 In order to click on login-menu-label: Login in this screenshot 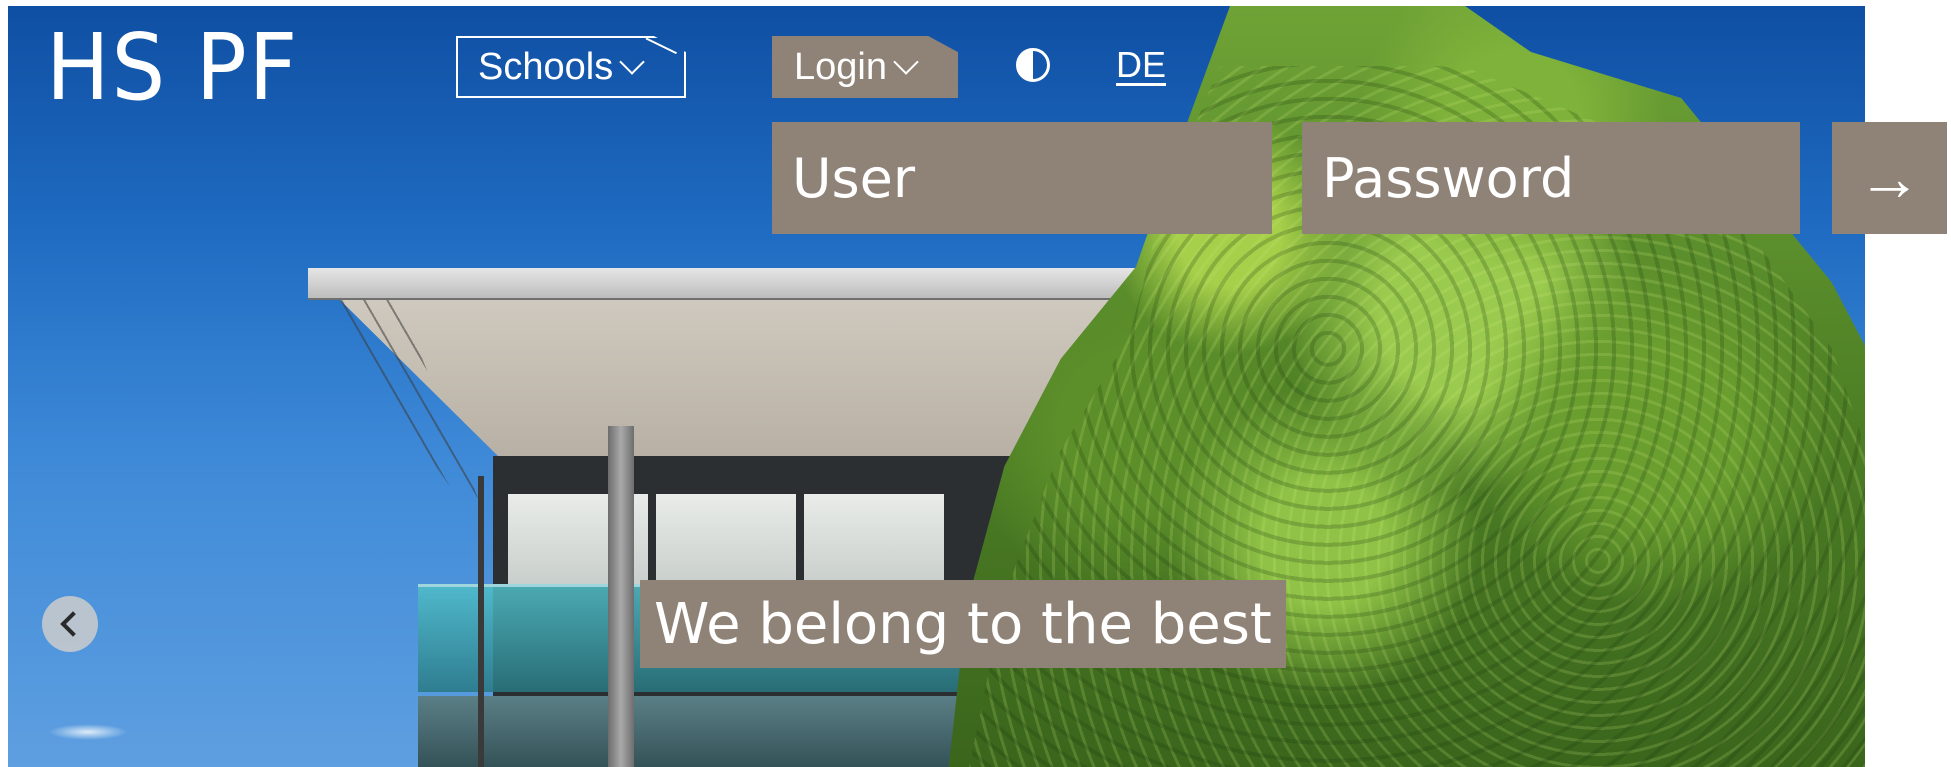, I will do `click(840, 66)`.